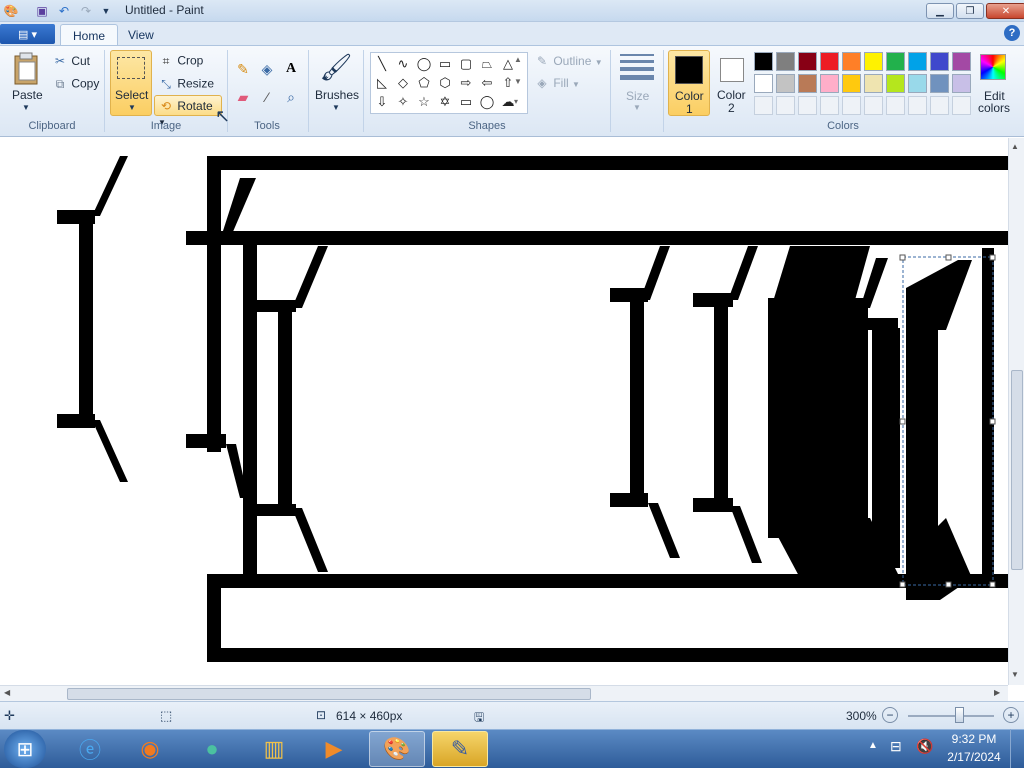  I want to click on edit-colors-label-2: colors, so click(994, 108).